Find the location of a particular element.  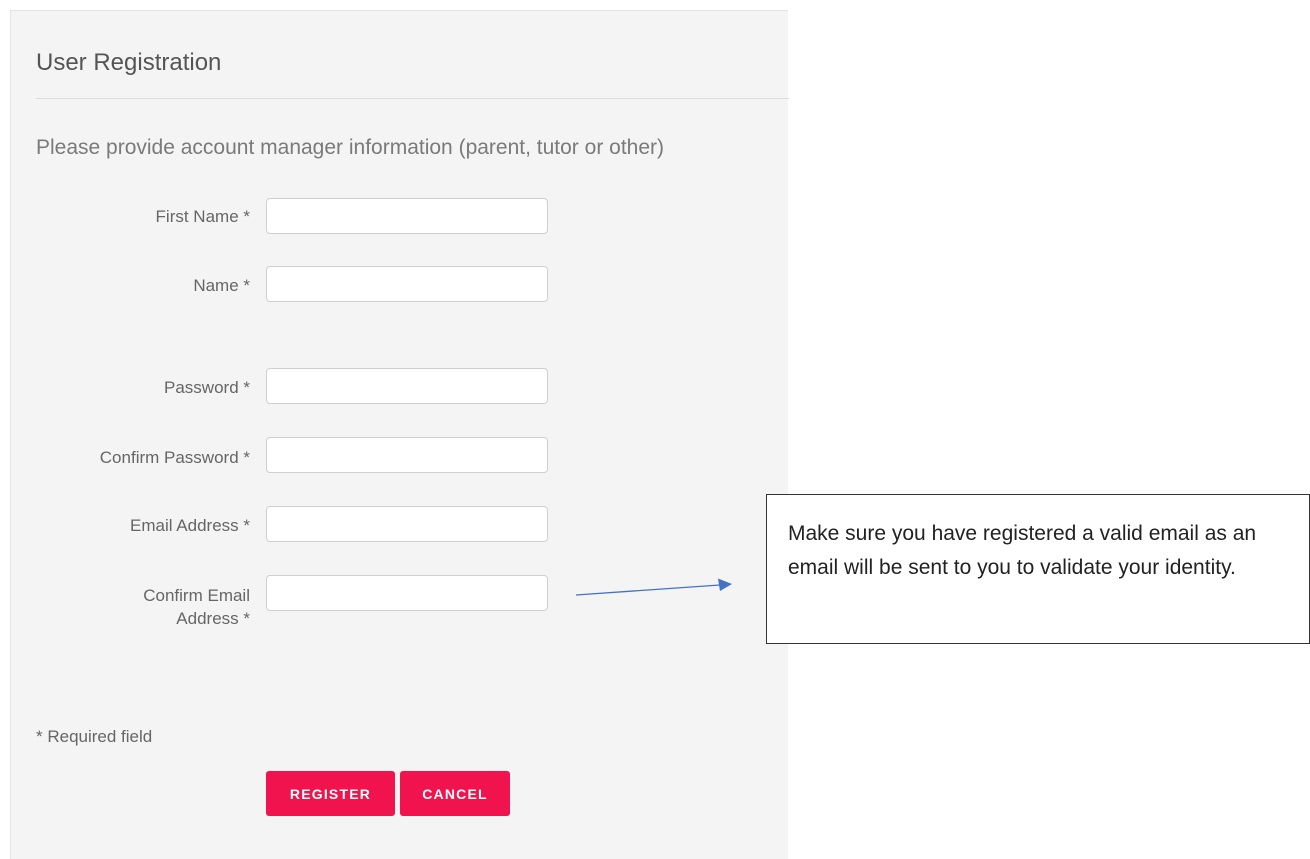

confirm-email-label-line2: Address * is located at coordinates (213, 618).